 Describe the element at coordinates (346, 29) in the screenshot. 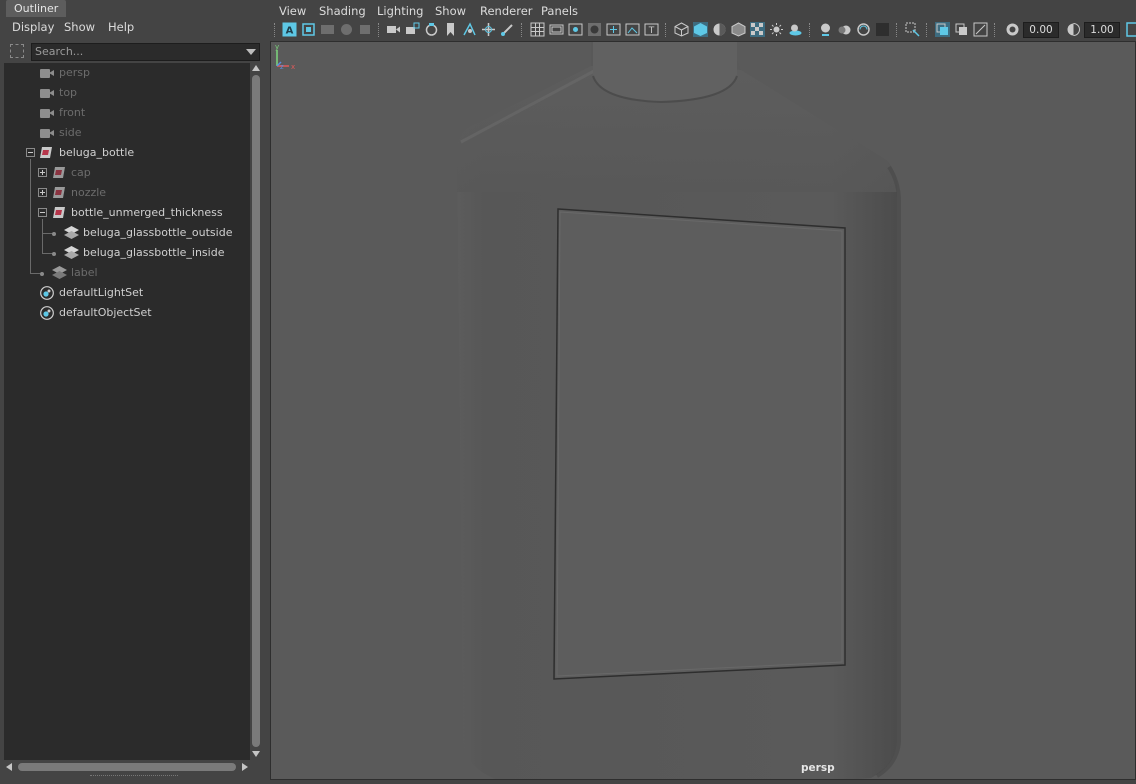

I see `image-plane-icon` at that location.